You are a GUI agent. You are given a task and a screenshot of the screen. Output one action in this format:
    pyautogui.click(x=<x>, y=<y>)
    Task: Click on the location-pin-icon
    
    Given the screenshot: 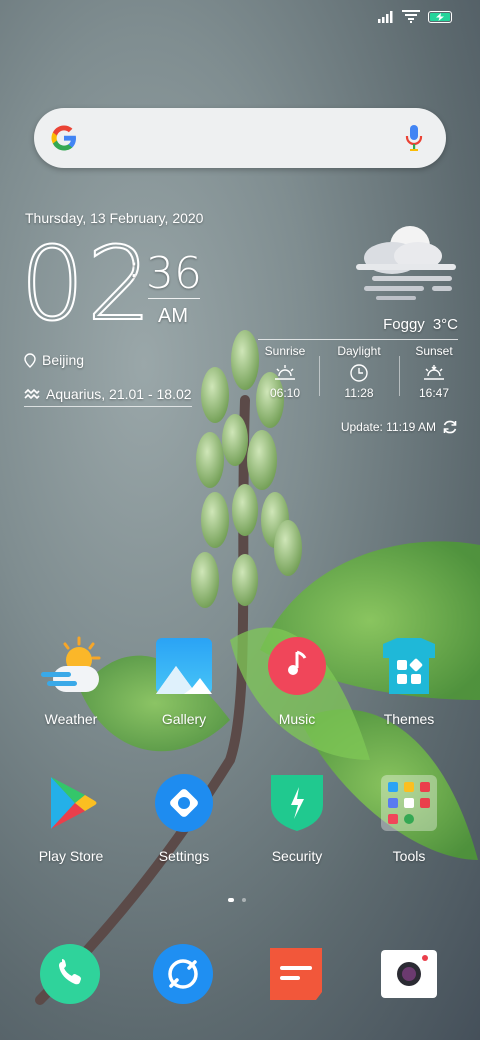 What is the action you would take?
    pyautogui.click(x=30, y=360)
    